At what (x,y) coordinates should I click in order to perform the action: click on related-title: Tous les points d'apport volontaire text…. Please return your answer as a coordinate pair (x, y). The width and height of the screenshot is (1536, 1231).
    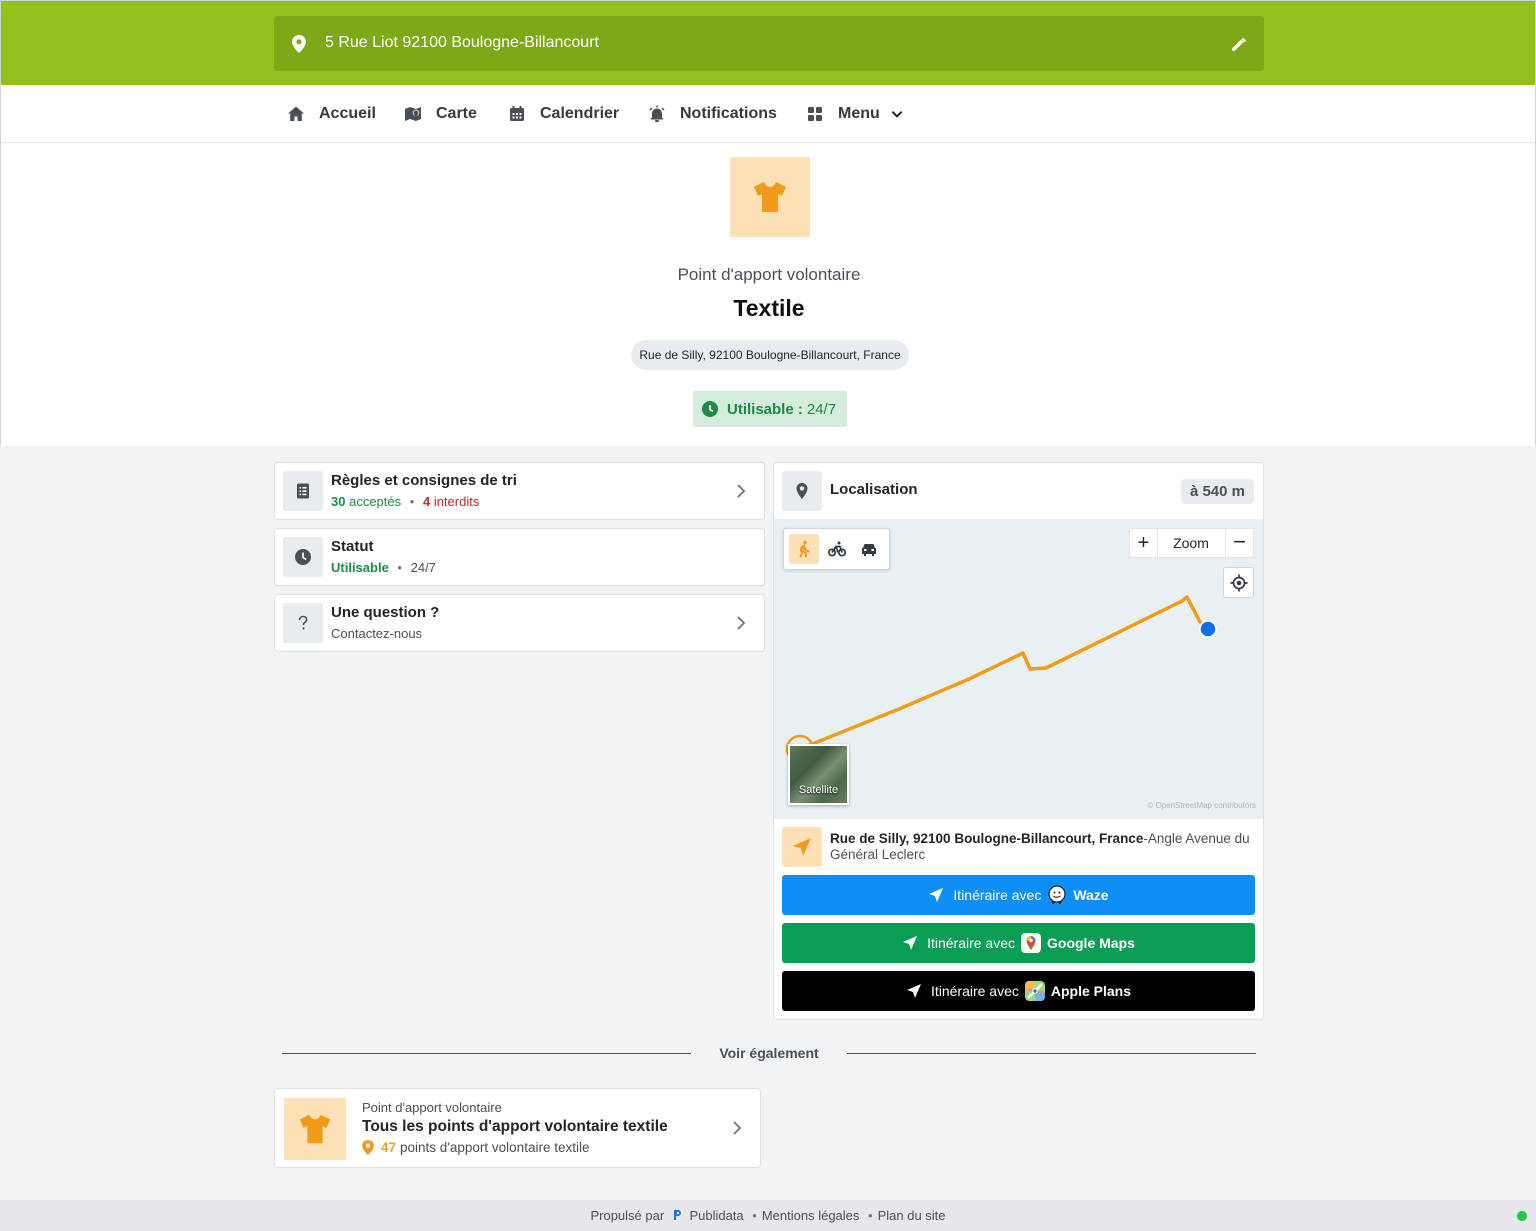
    Looking at the image, I should click on (515, 1126).